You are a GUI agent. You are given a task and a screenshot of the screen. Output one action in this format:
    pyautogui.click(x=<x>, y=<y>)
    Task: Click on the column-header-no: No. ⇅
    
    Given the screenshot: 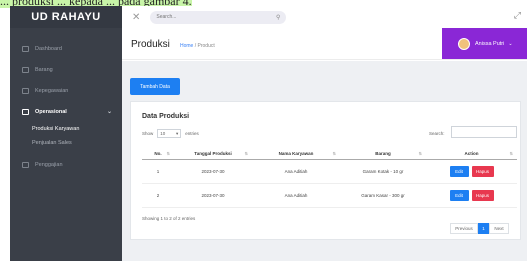 What is the action you would take?
    pyautogui.click(x=158, y=154)
    